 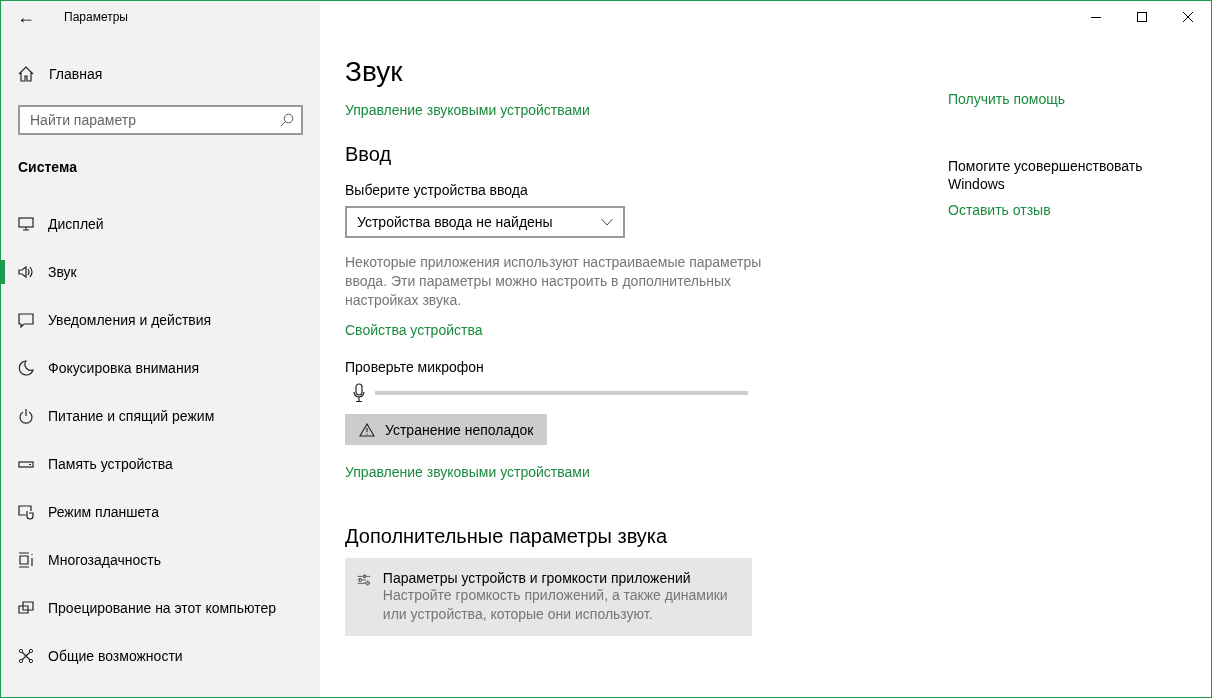 I want to click on search-field: Найти параметр, so click(x=160, y=120).